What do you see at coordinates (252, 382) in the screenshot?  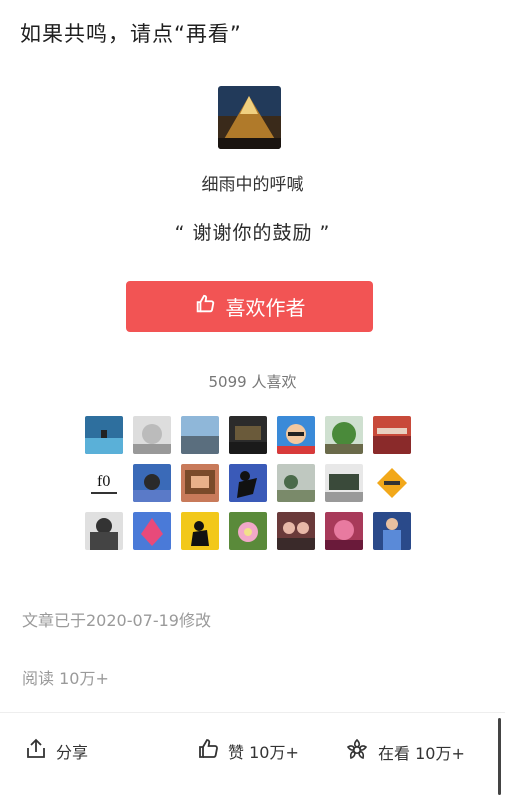 I see `like-count: 5099 人喜欢` at bounding box center [252, 382].